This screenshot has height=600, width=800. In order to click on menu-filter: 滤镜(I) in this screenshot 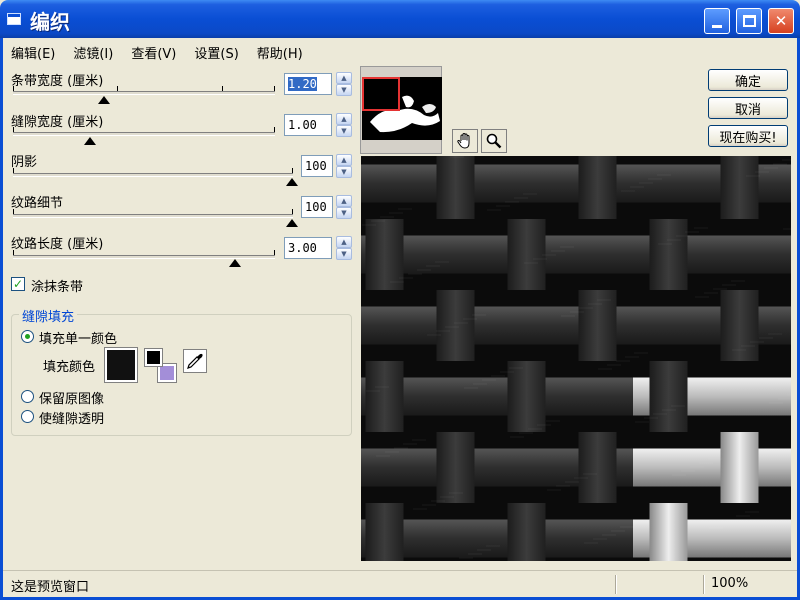, I will do `click(93, 51)`.